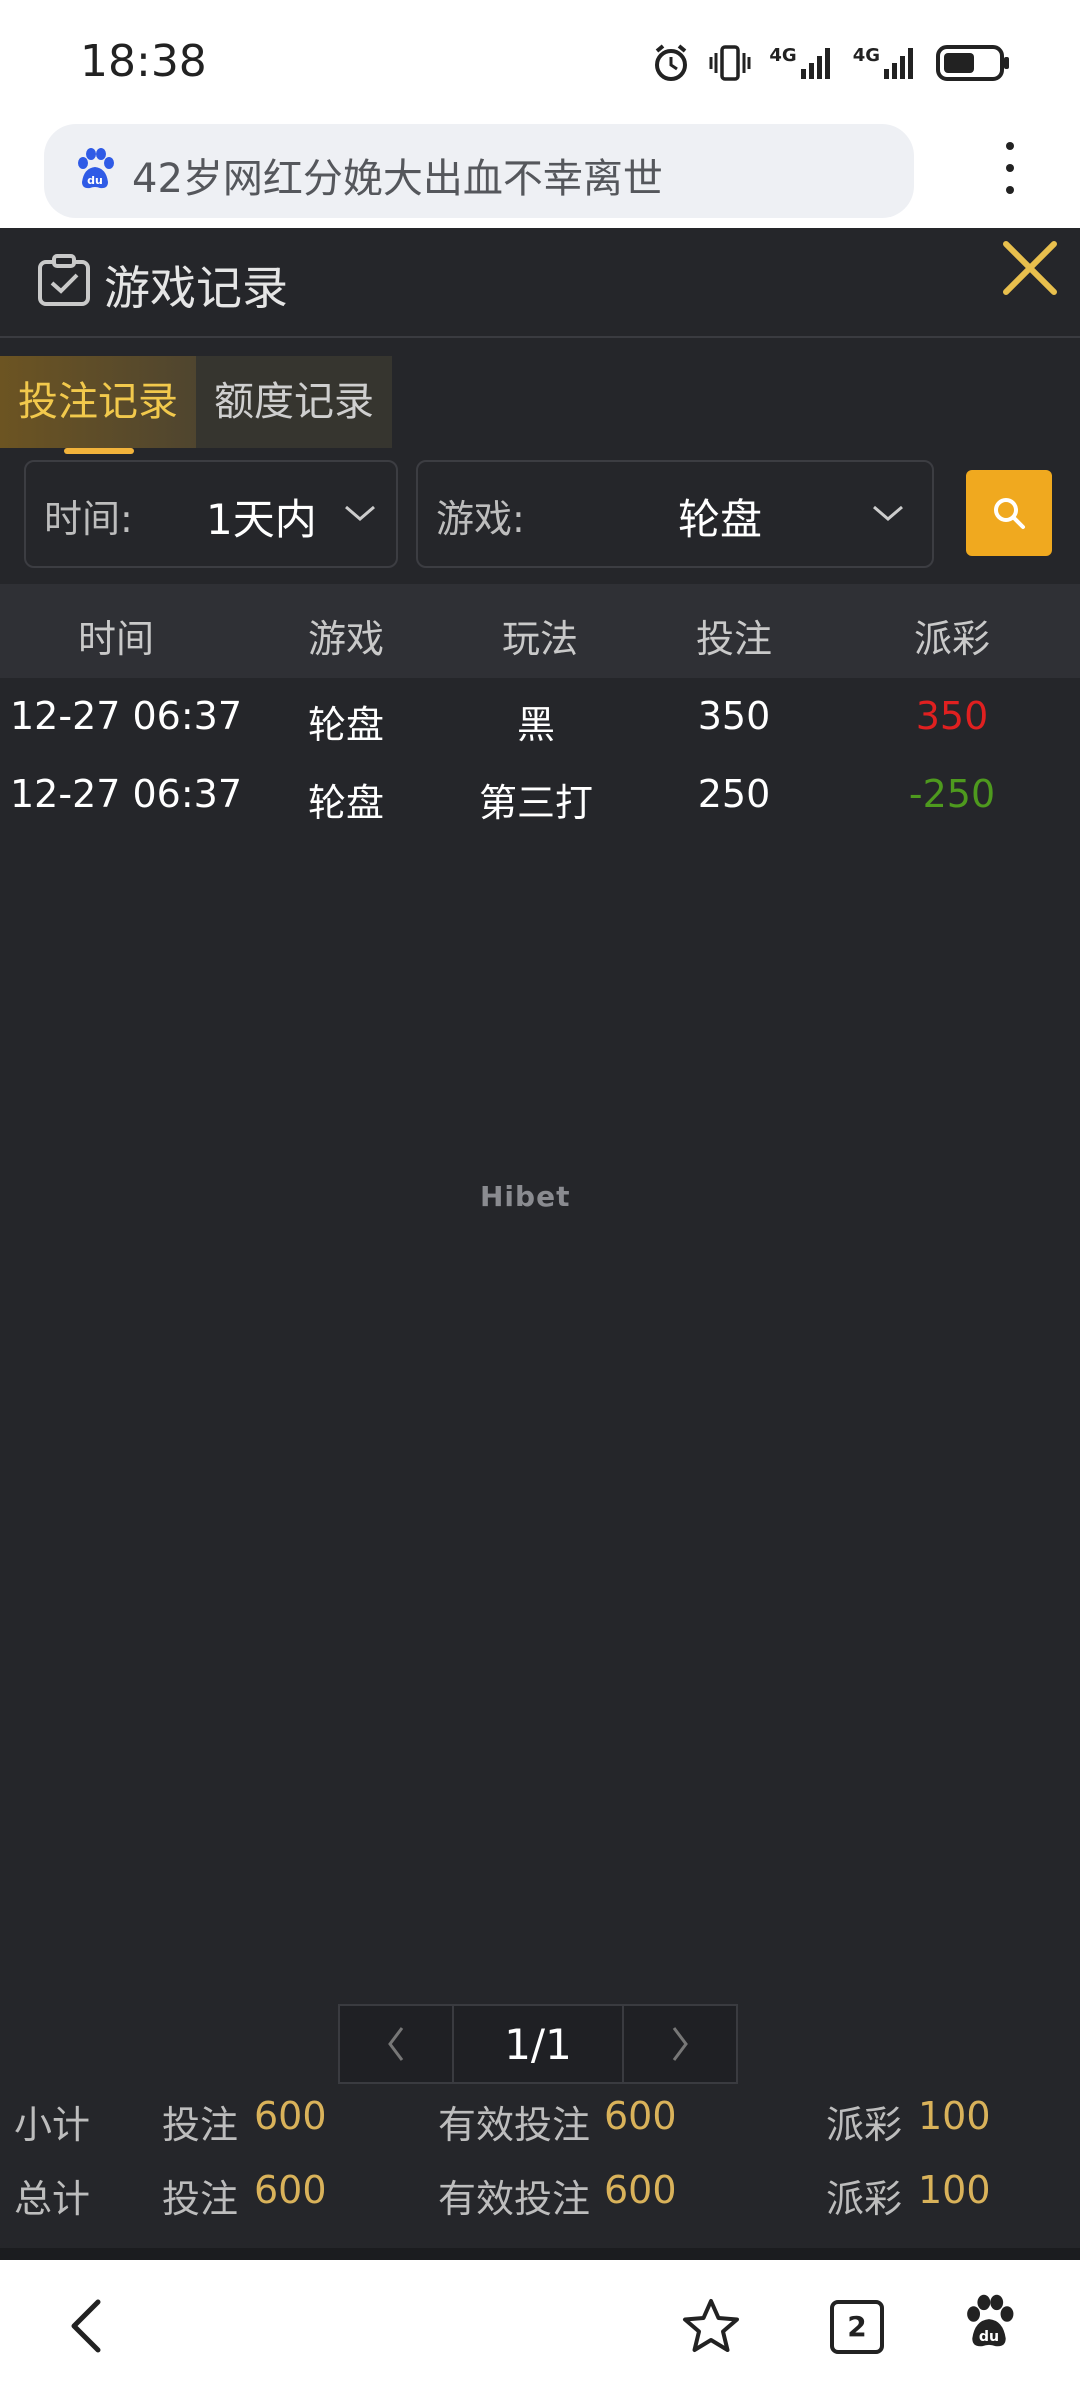  Describe the element at coordinates (480, 519) in the screenshot. I see `game-filter-label: 游戏:` at that location.